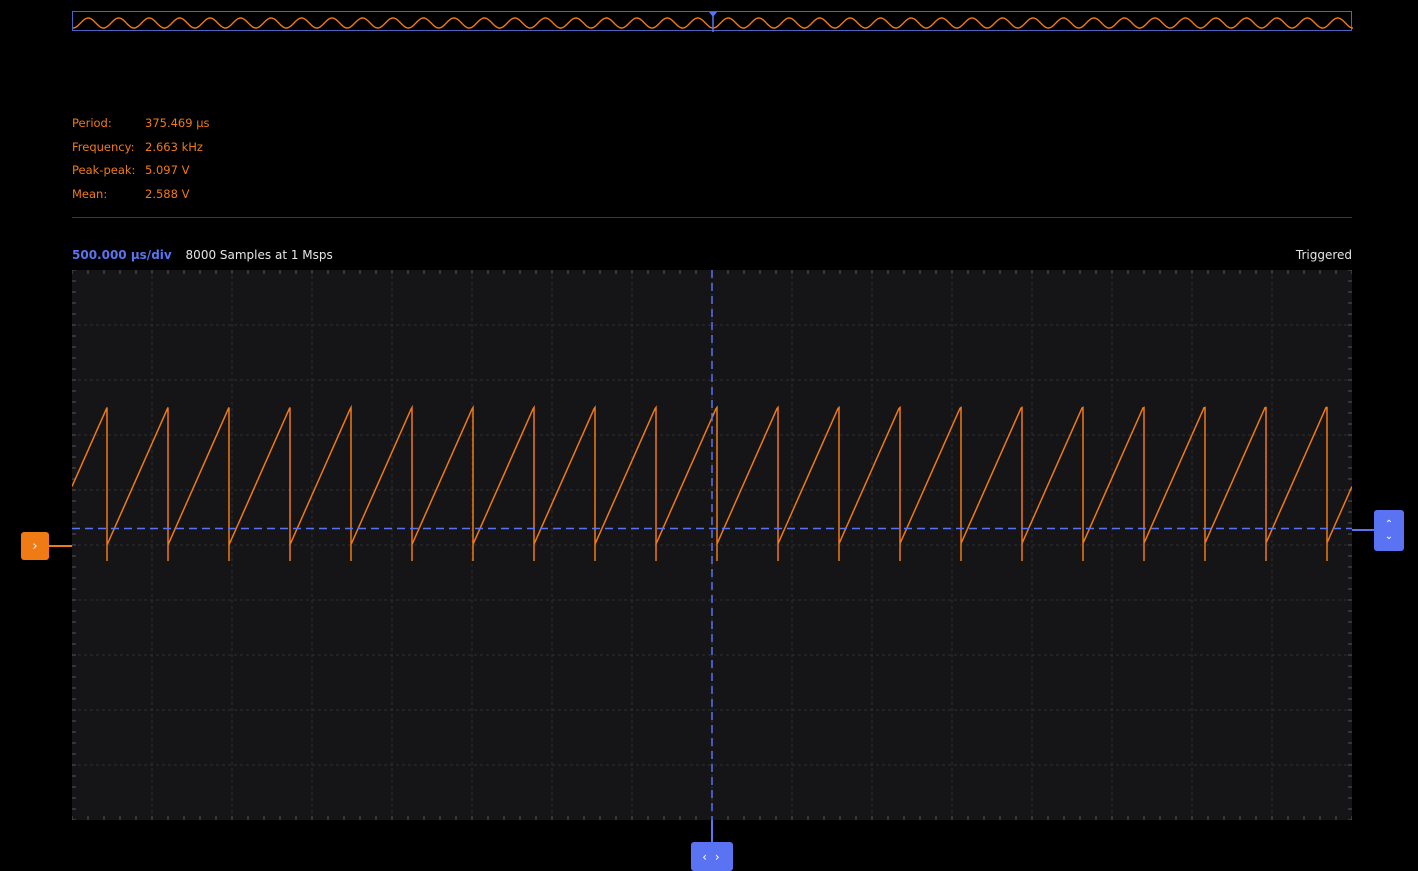 This screenshot has height=871, width=1418. I want to click on sample-info: 8000 Samples at 1 Msps, so click(259, 255).